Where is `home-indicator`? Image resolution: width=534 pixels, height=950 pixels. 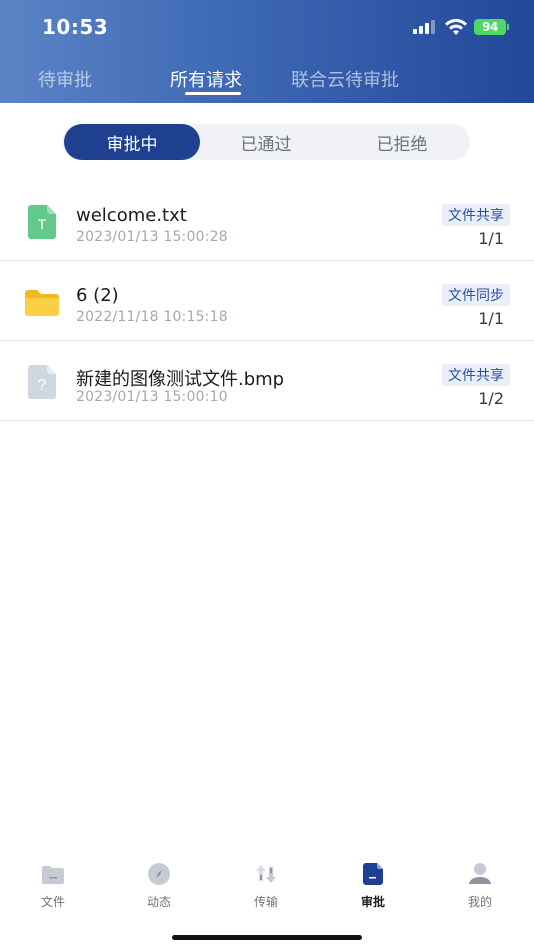 home-indicator is located at coordinates (267, 937).